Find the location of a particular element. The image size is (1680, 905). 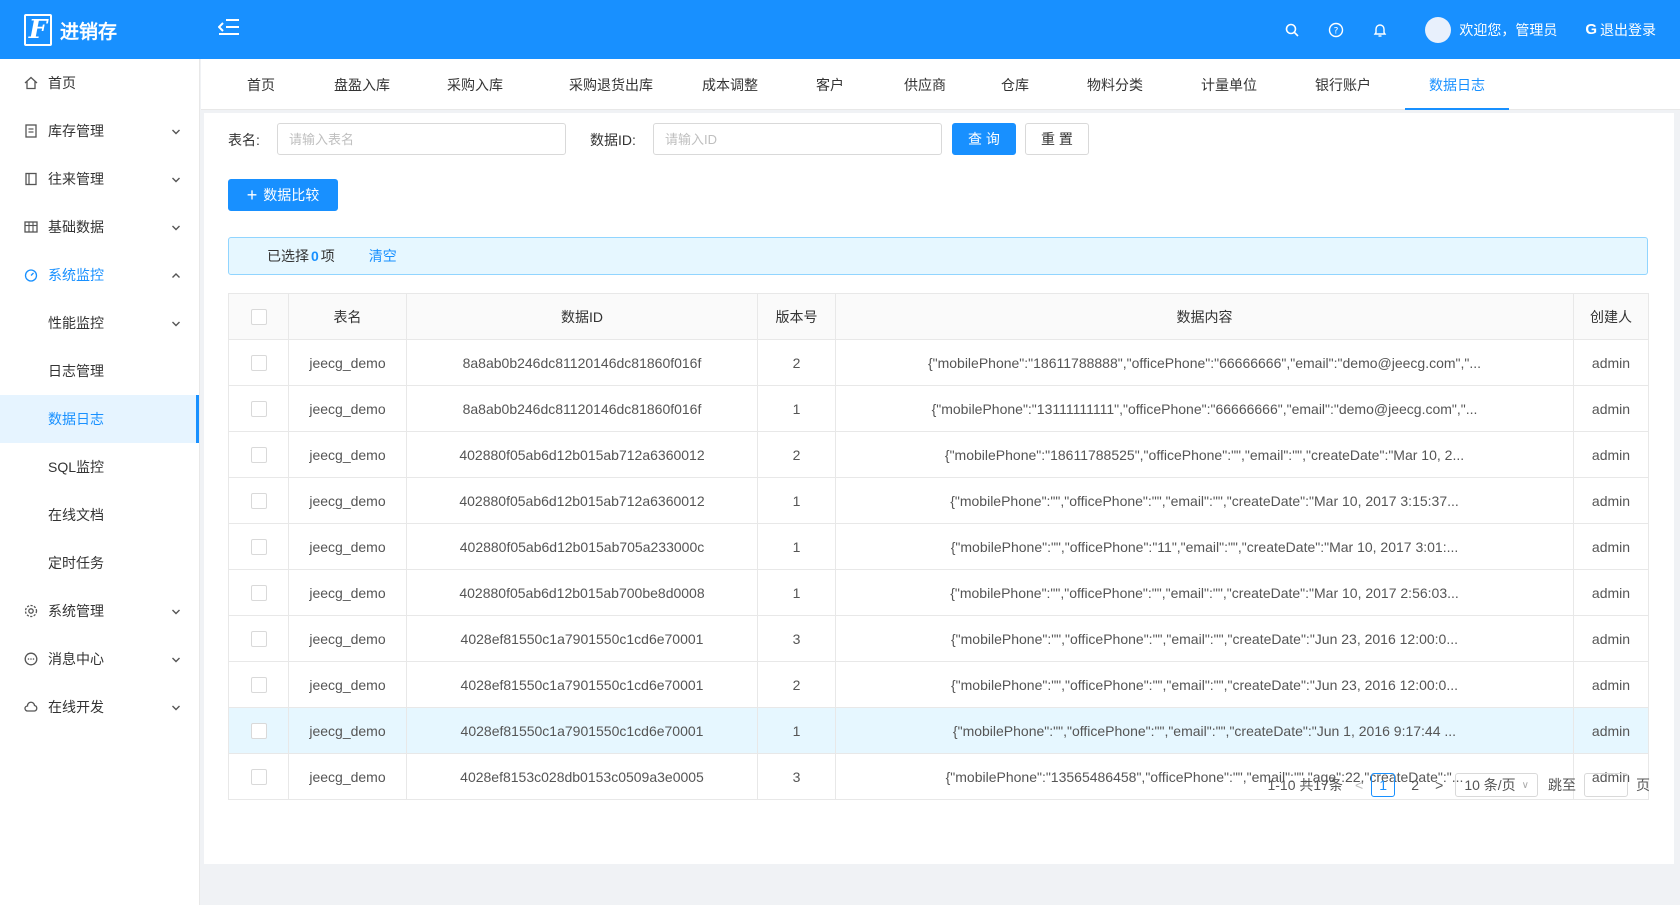

table-icon is located at coordinates (31, 227).